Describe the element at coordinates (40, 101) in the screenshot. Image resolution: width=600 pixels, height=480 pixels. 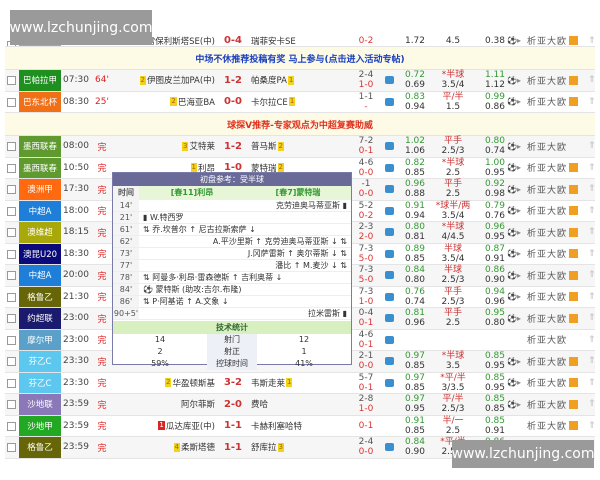
I see `league-badge: 巴东北杯` at that location.